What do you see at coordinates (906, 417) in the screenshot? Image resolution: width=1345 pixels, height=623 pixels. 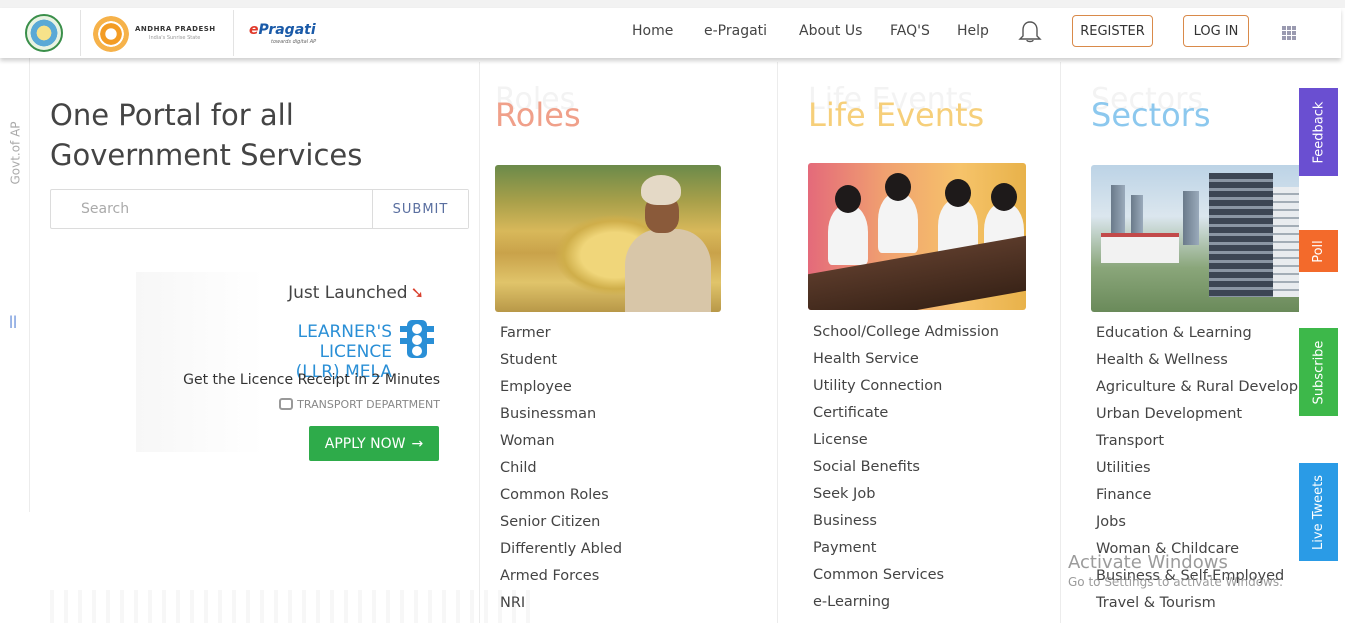 I see `list-item: Certificate` at bounding box center [906, 417].